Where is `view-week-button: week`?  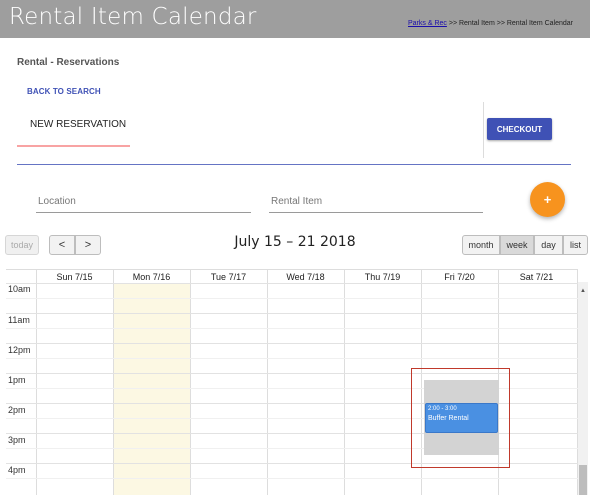
view-week-button: week is located at coordinates (517, 245).